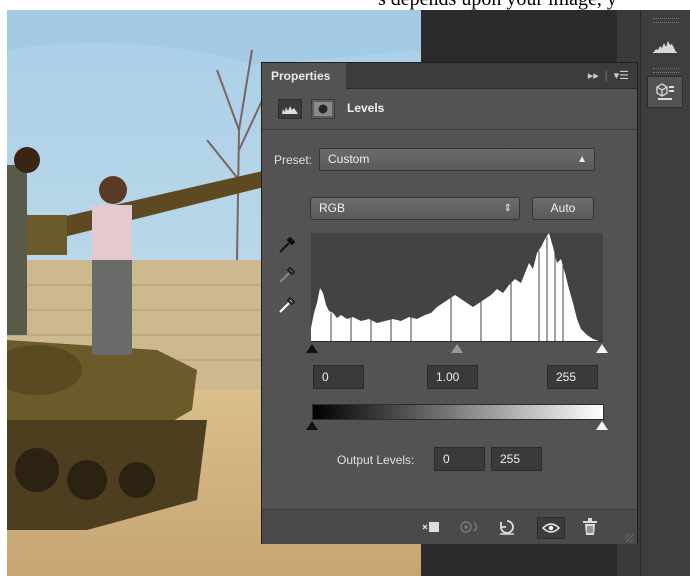 The height and width of the screenshot is (576, 690). Describe the element at coordinates (469, 527) in the screenshot. I see `view-previous-icon` at that location.